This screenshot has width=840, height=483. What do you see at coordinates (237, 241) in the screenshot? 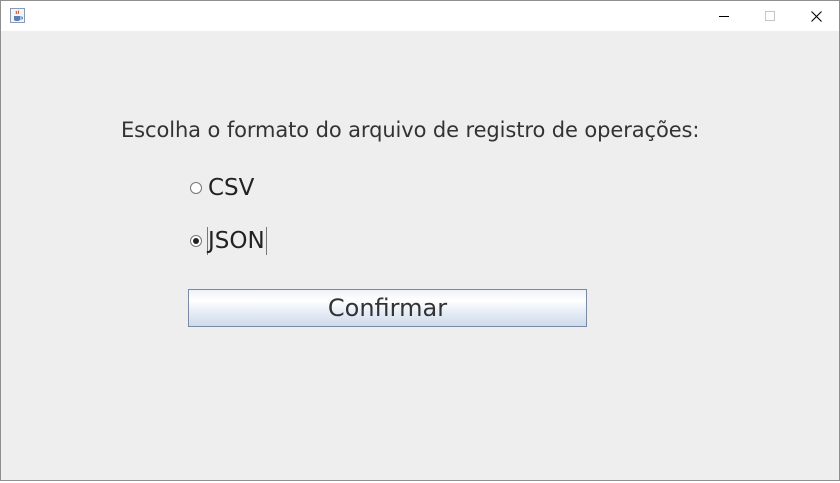
I see `radio-label-json: JSON` at bounding box center [237, 241].